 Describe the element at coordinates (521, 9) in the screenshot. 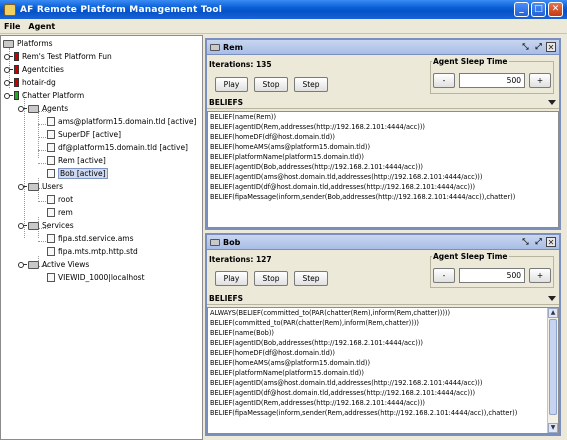

I see `minimize-button: _` at that location.